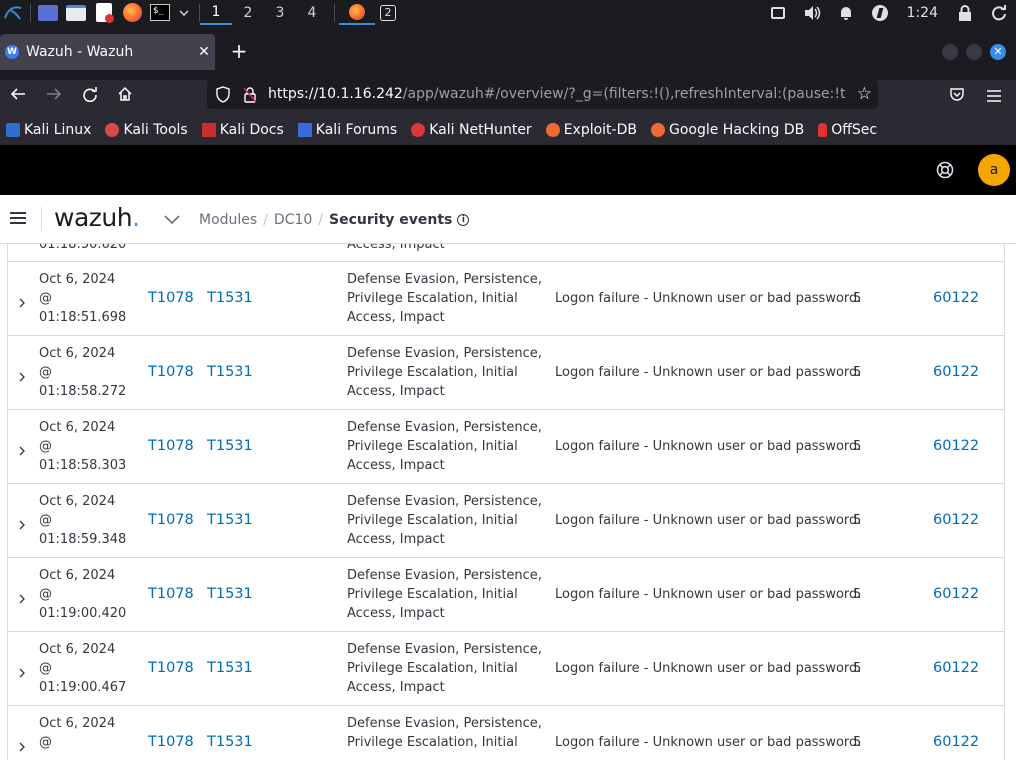  What do you see at coordinates (216, 12) in the screenshot?
I see `workspace-1: 1` at bounding box center [216, 12].